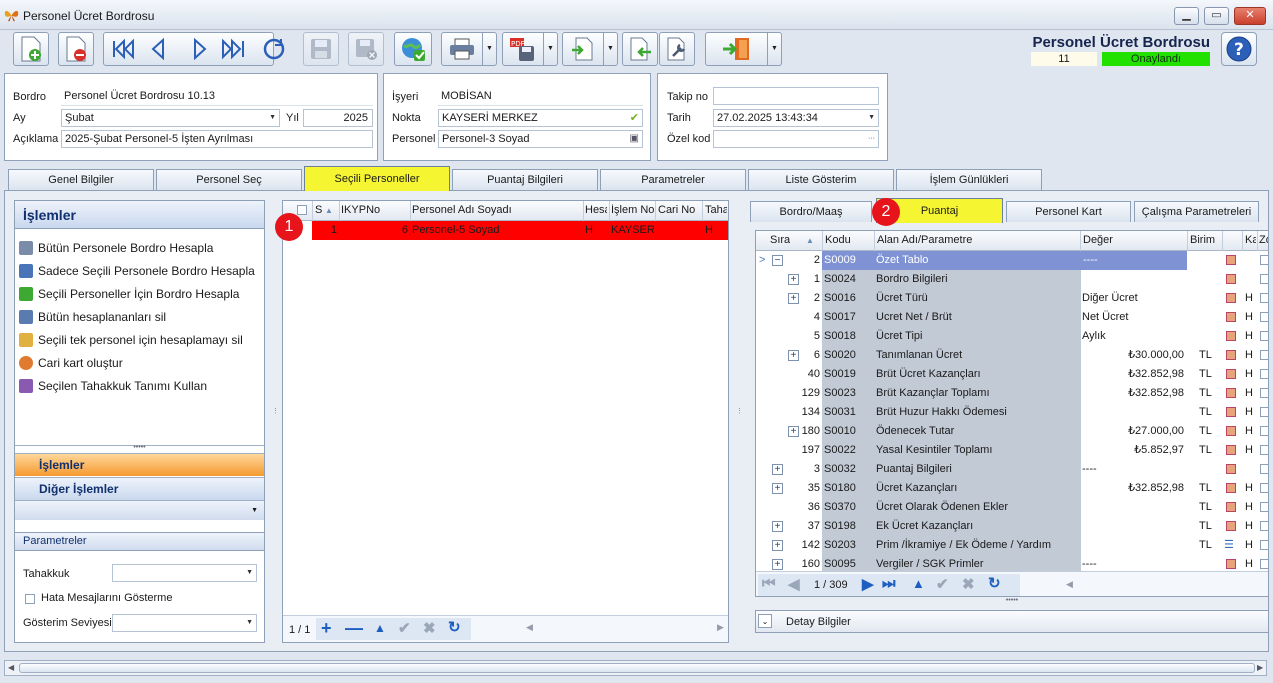 The width and height of the screenshot is (1273, 683). I want to click on vertical-splitter-right: ⋮, so click(739, 417).